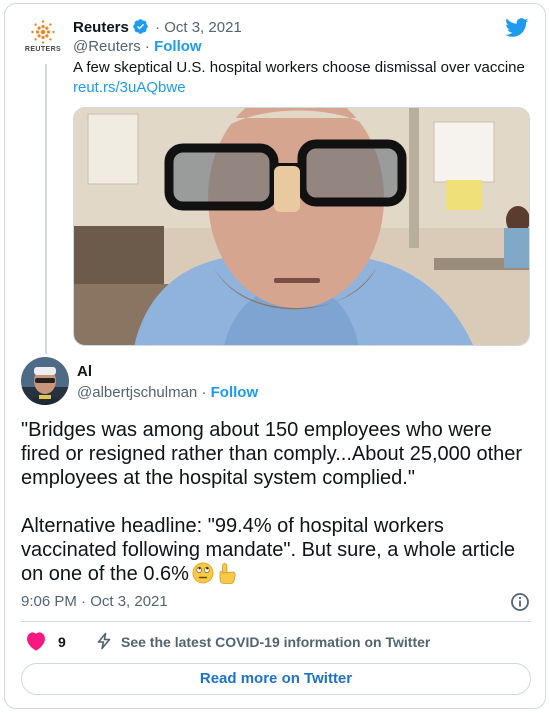  Describe the element at coordinates (129, 87) in the screenshot. I see `quoted-tweet-link: reut.rs/3uAQbwe` at that location.